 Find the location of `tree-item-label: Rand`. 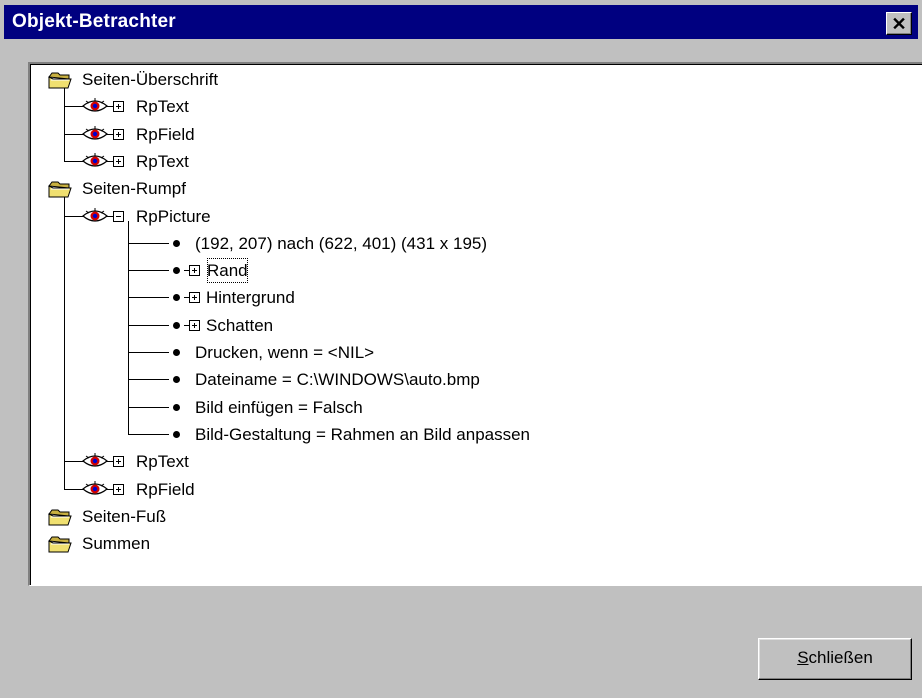

tree-item-label: Rand is located at coordinates (227, 270).